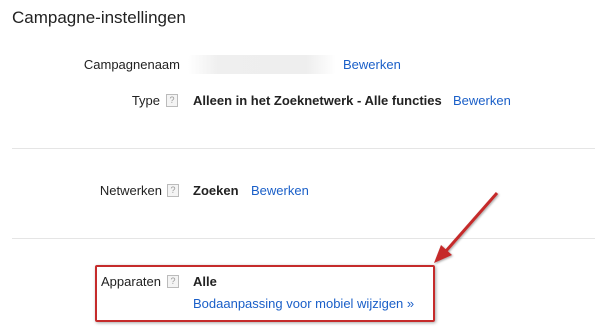  I want to click on arrow-icon, so click(466, 227).